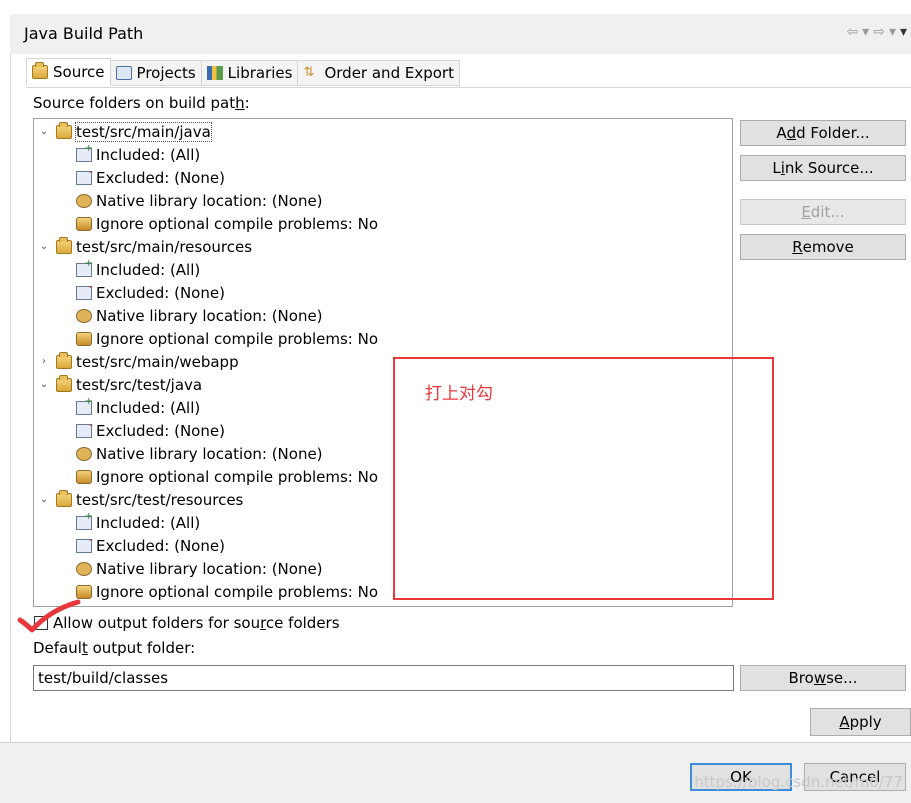  I want to click on default-output-folder-field: test/build/classes, so click(383, 678).